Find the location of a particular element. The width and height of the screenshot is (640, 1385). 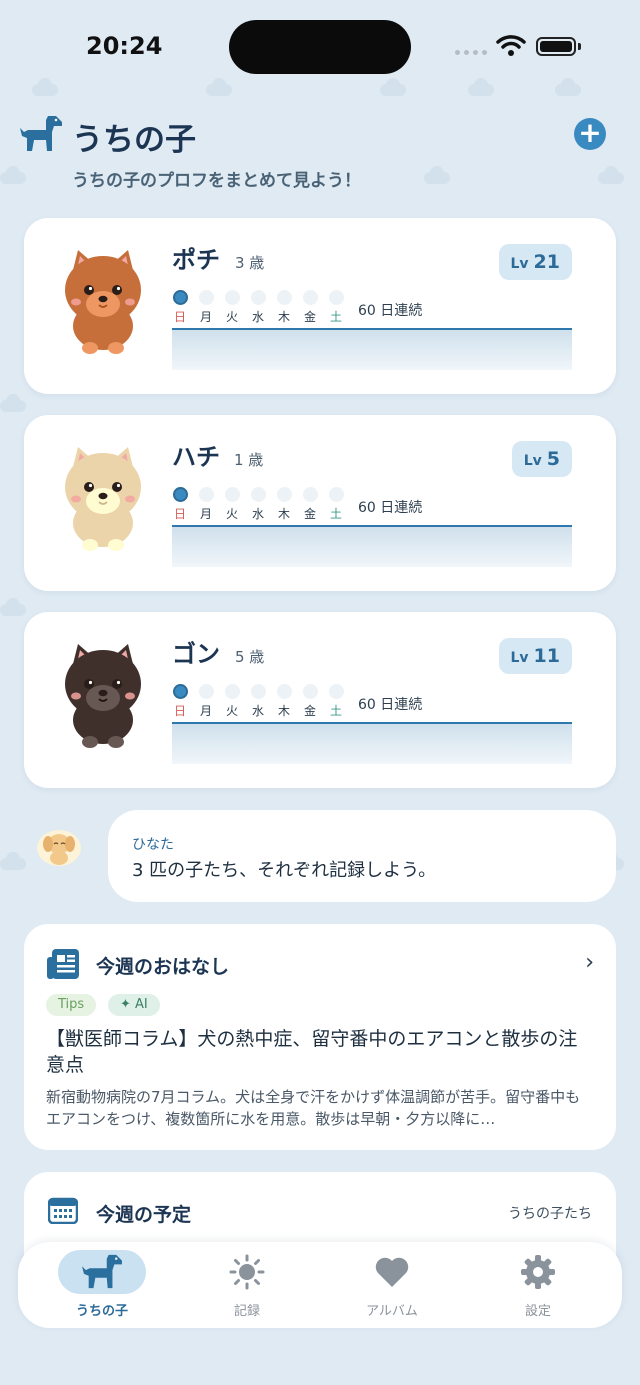

tab-label: うちの子 is located at coordinates (101, 1311).